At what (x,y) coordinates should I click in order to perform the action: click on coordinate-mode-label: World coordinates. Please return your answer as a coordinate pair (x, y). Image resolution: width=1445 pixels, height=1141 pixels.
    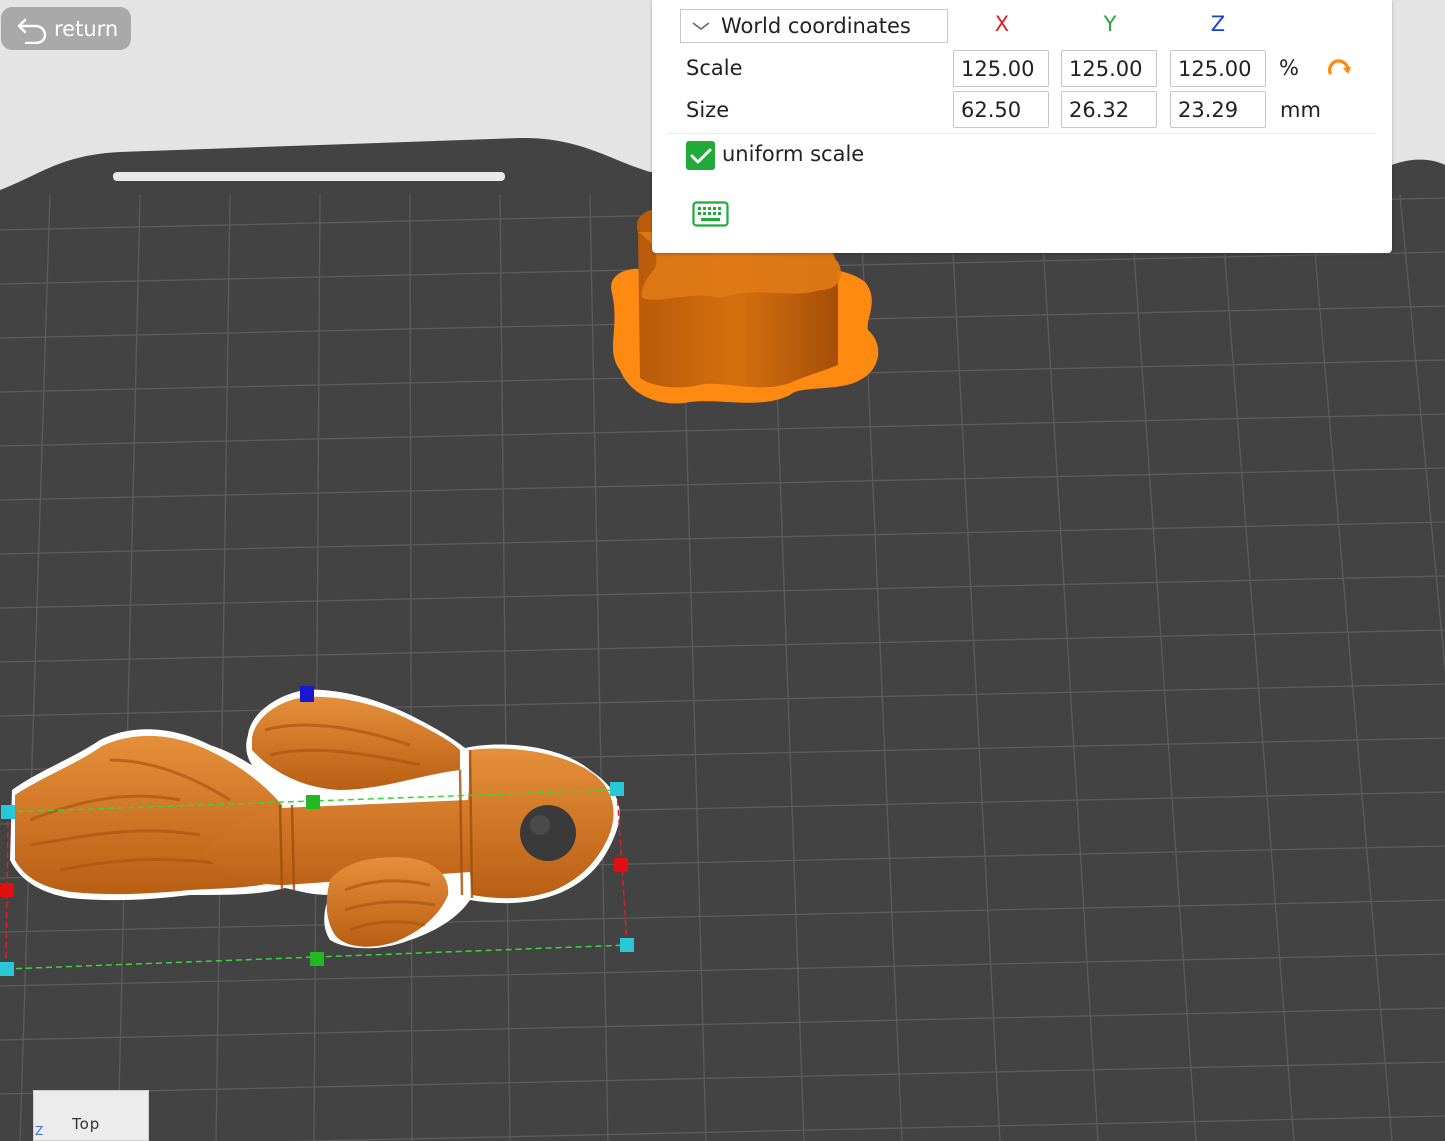
    Looking at the image, I should click on (816, 26).